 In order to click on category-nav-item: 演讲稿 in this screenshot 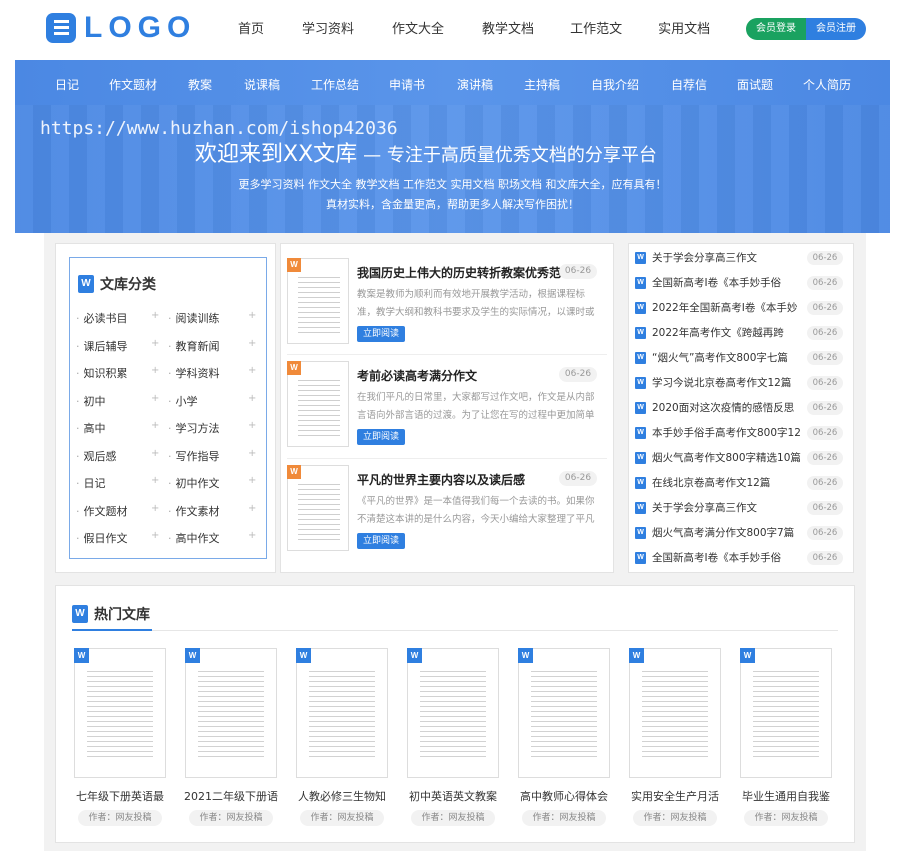, I will do `click(475, 84)`.